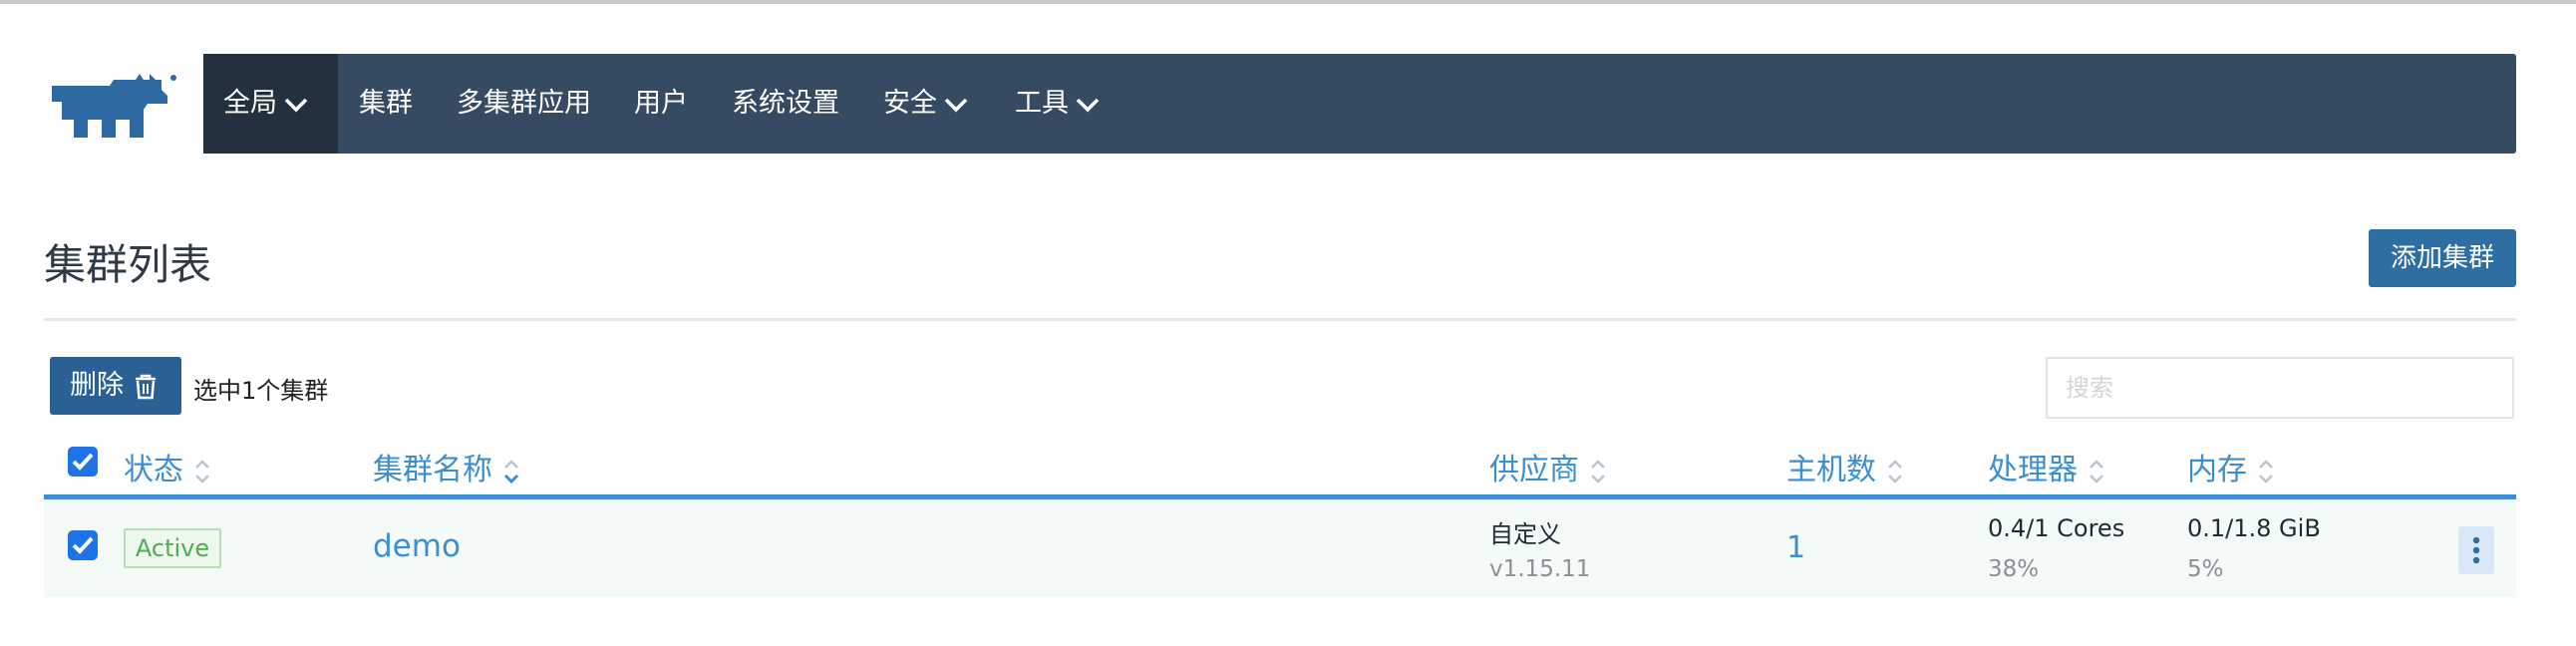 This screenshot has width=2576, height=646. I want to click on nav-settings: 系统设置, so click(785, 104).